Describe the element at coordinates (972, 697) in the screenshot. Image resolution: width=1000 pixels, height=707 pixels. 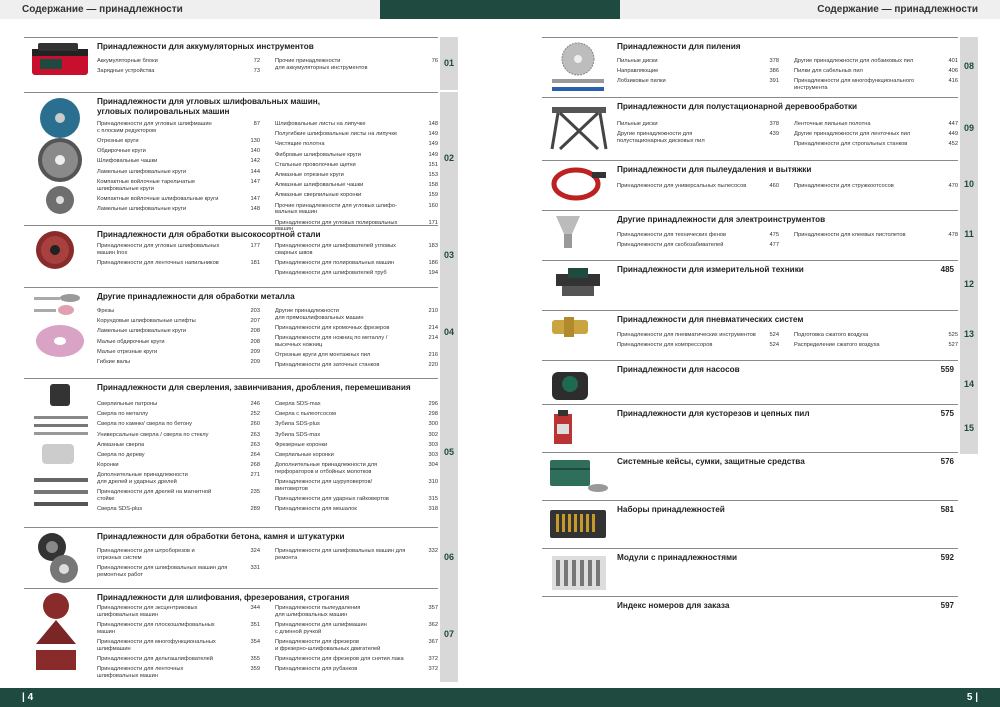
I see `page-number: 5 |` at that location.